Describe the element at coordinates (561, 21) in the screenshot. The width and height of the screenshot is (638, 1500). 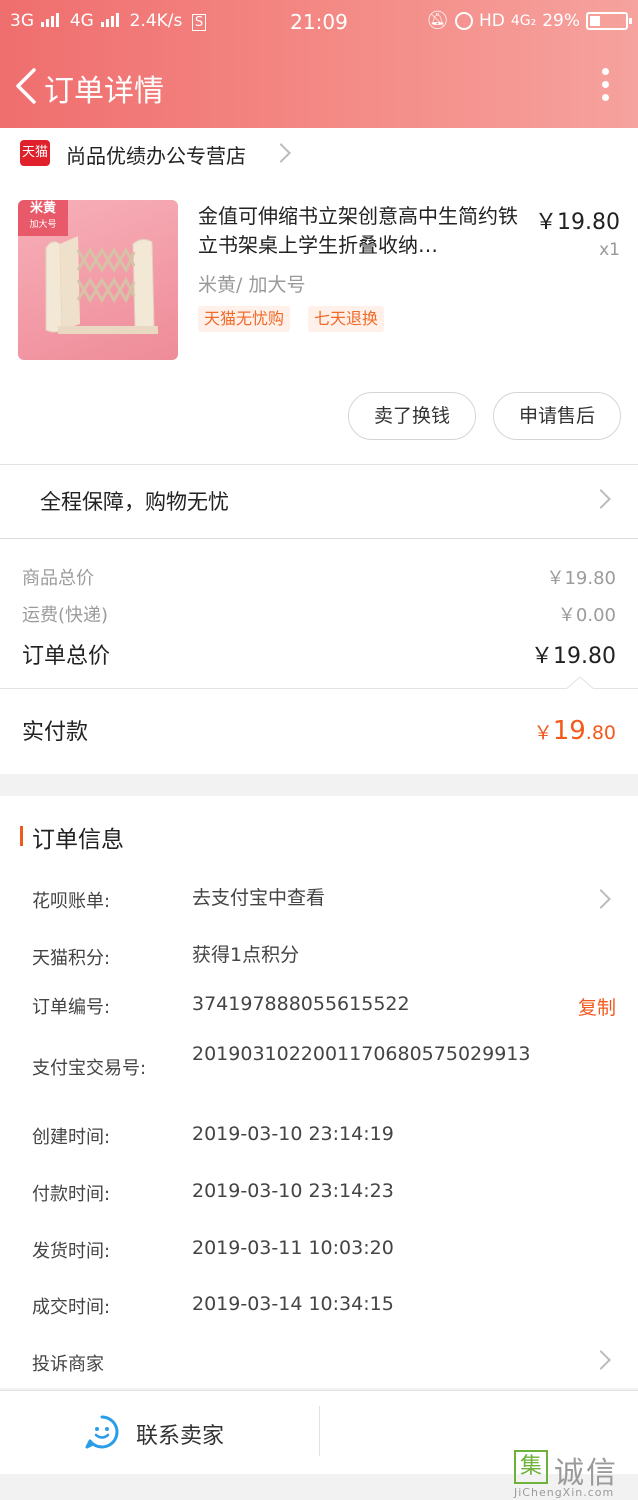
I see `battery-percent: 29%` at that location.